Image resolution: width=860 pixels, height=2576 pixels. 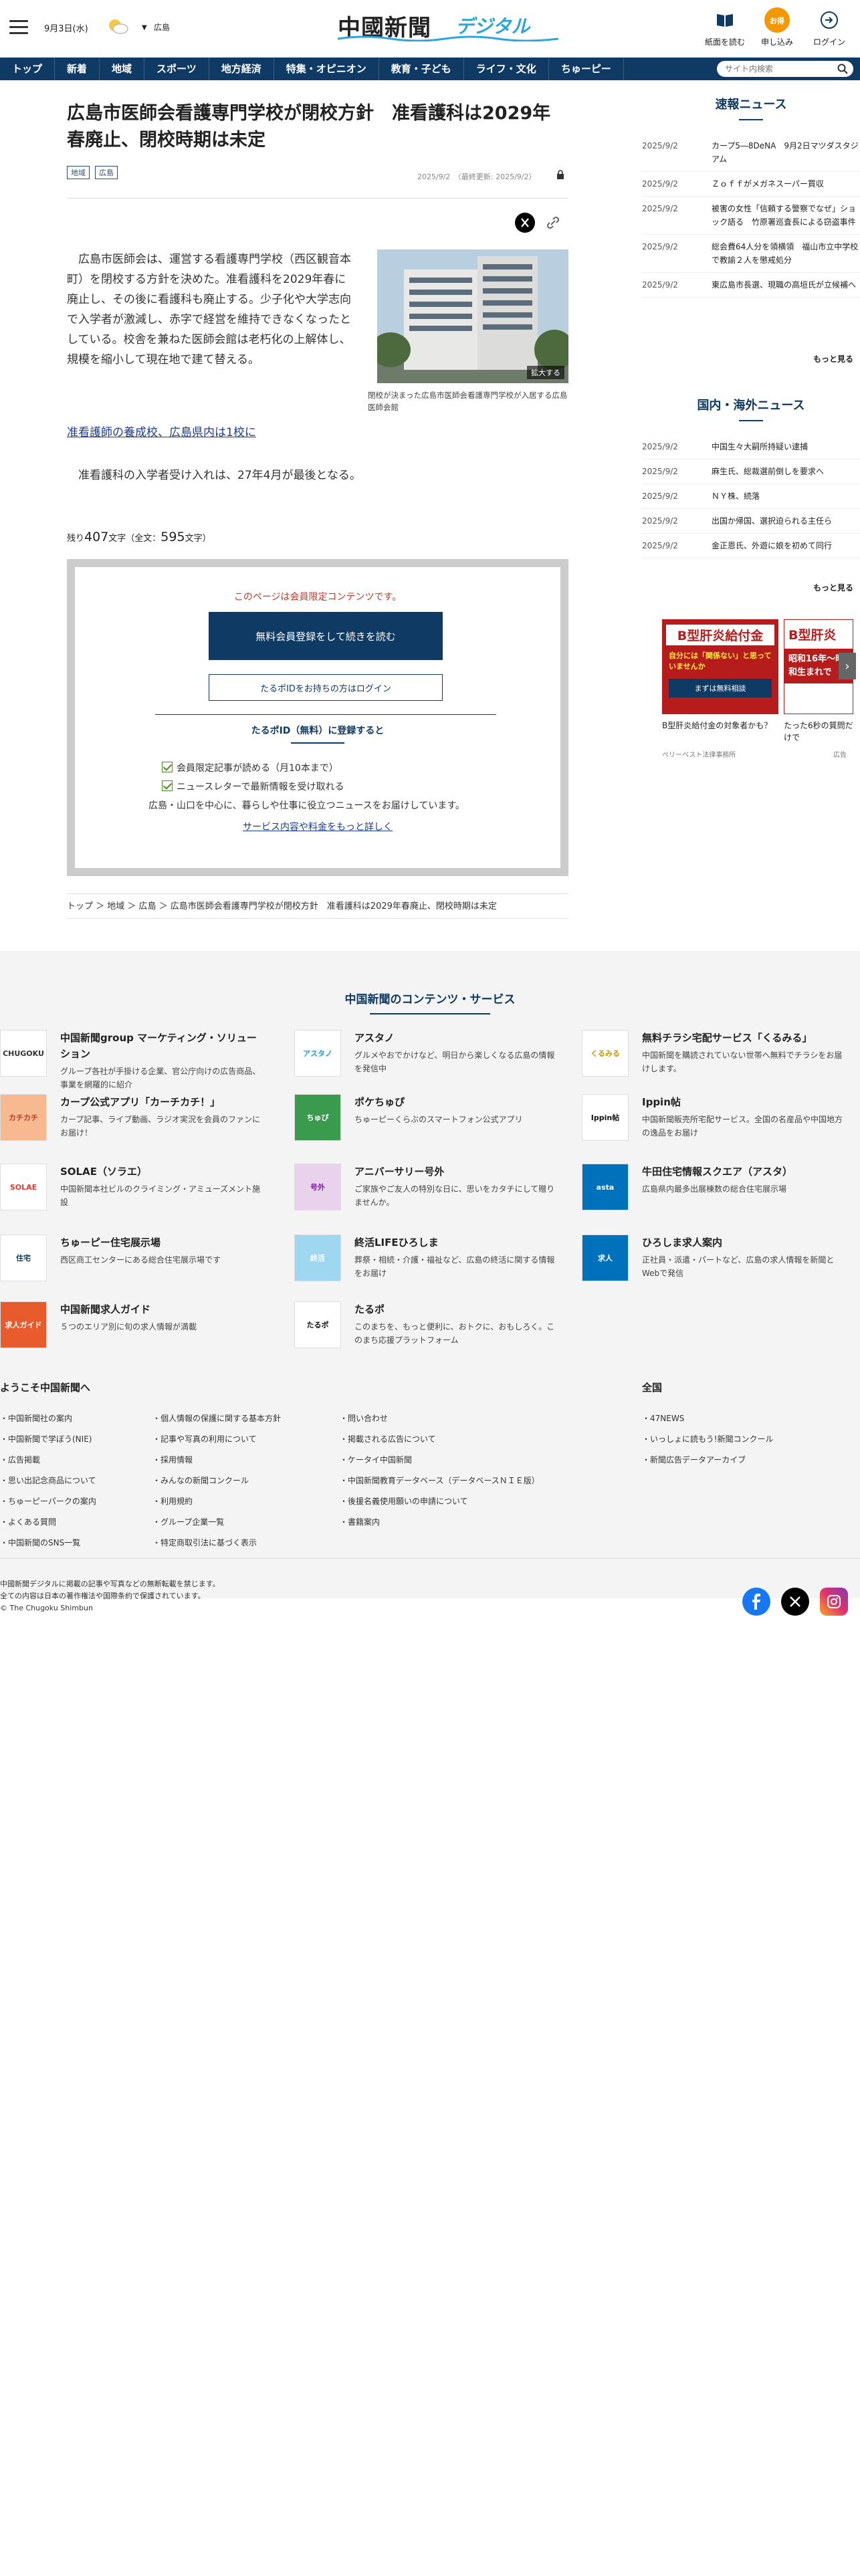 I want to click on footer-link: ・47NEWS, so click(x=663, y=1419).